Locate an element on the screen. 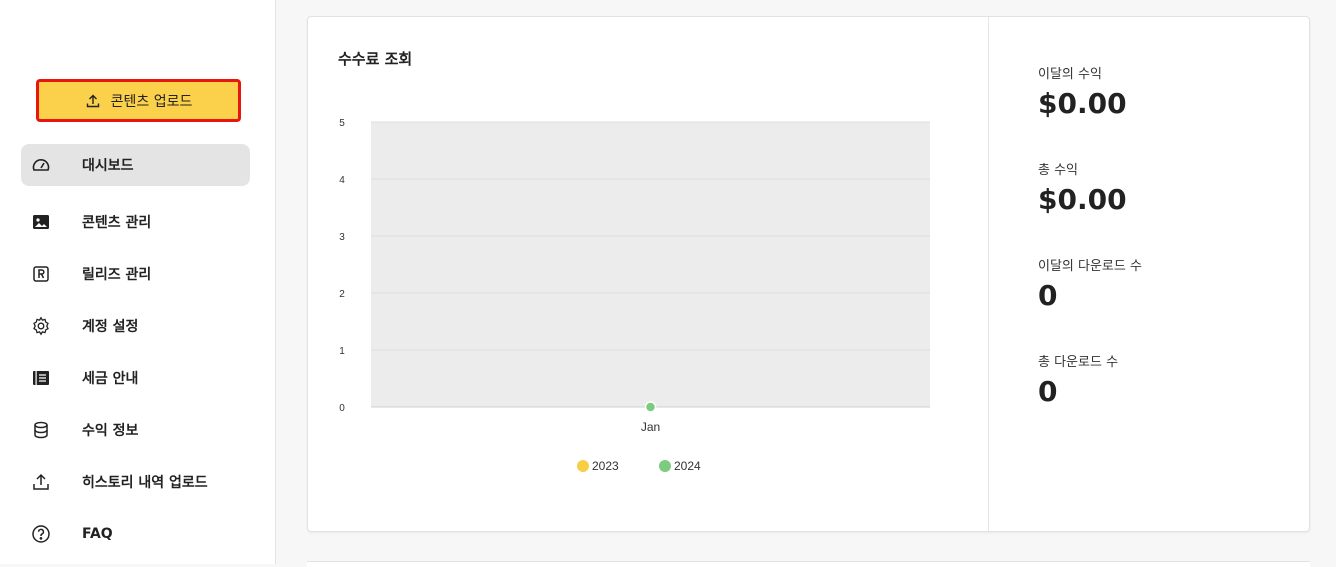 The height and width of the screenshot is (567, 1336). book-icon is located at coordinates (41, 378).